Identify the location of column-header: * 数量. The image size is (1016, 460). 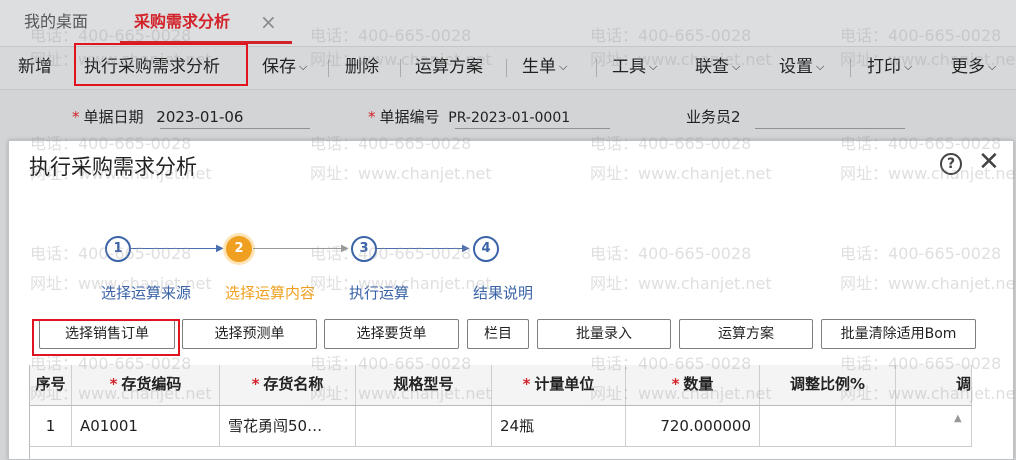
(693, 385).